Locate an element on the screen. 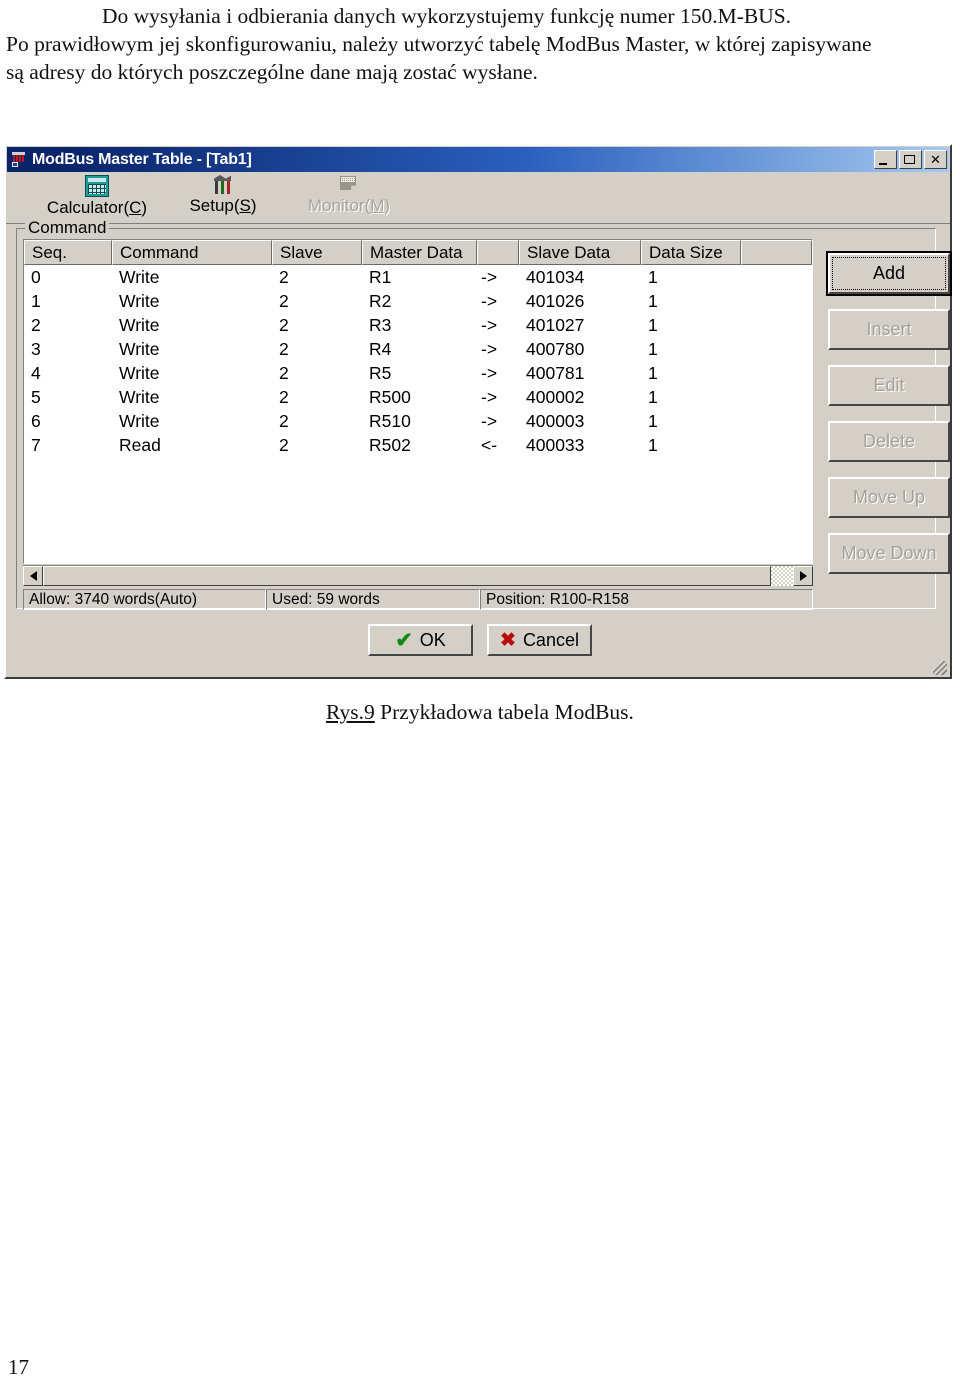  monitor-icon is located at coordinates (349, 185).